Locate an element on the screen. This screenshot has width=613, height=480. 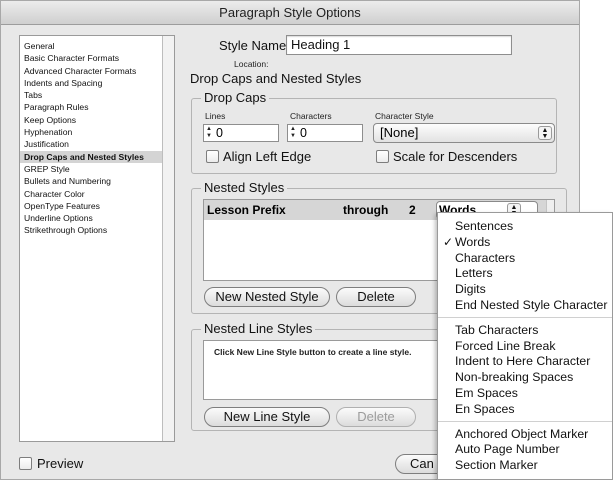
style-name-label: Style Name: is located at coordinates (254, 45).